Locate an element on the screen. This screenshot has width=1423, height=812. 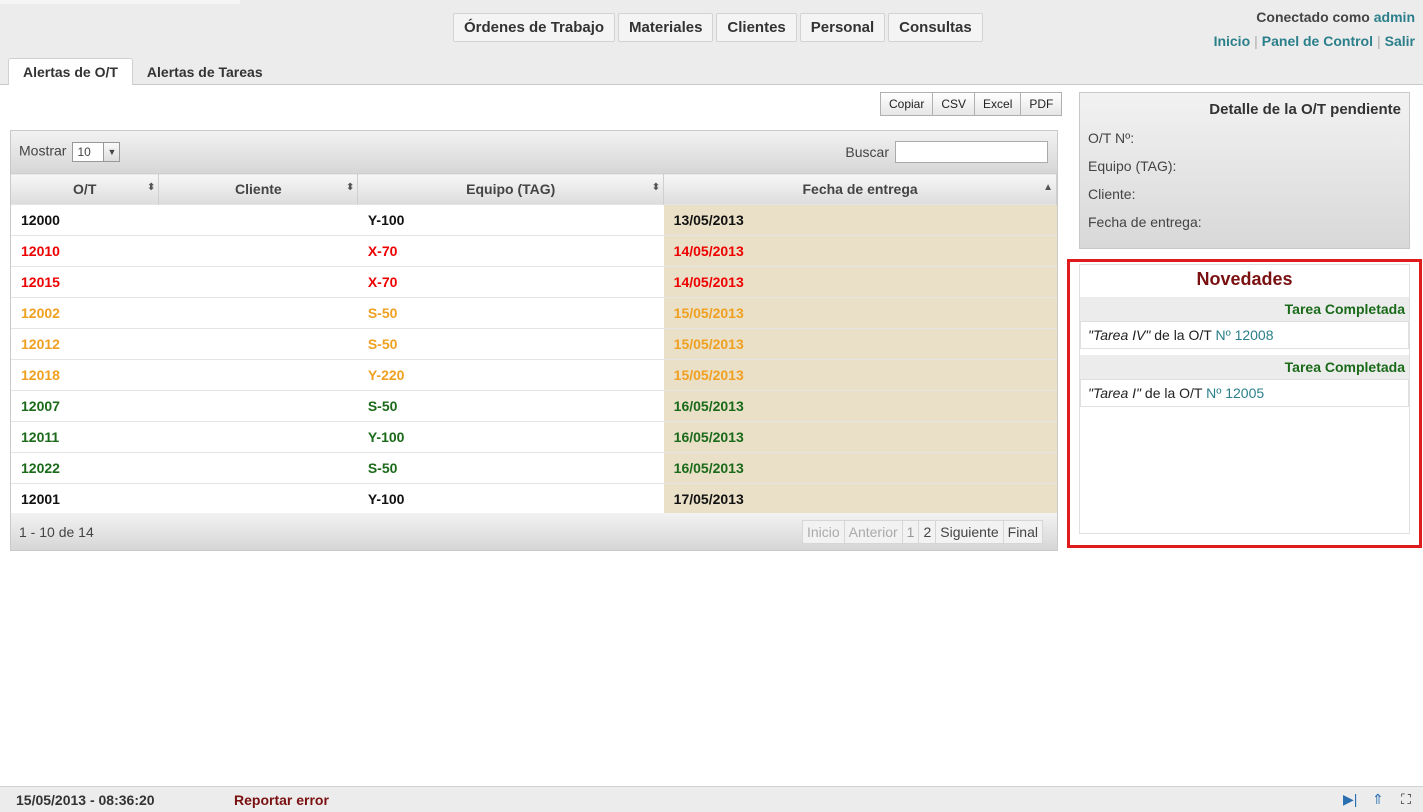
cell-ot: 12022 is located at coordinates (85, 468).